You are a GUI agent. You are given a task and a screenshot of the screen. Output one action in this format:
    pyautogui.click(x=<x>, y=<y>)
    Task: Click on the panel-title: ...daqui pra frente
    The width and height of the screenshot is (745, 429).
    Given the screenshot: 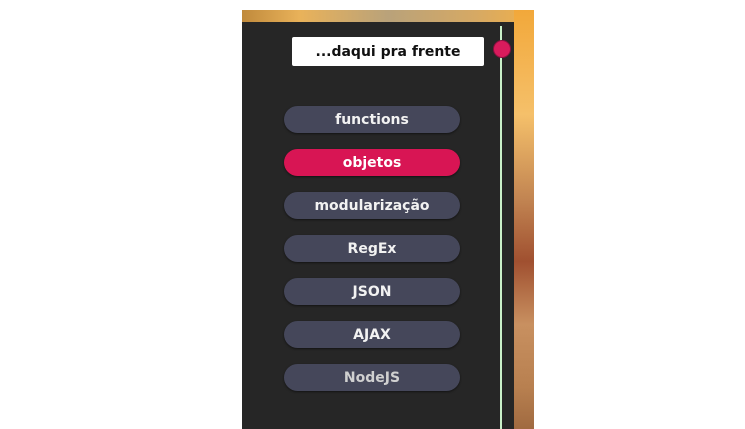 What is the action you would take?
    pyautogui.click(x=388, y=51)
    